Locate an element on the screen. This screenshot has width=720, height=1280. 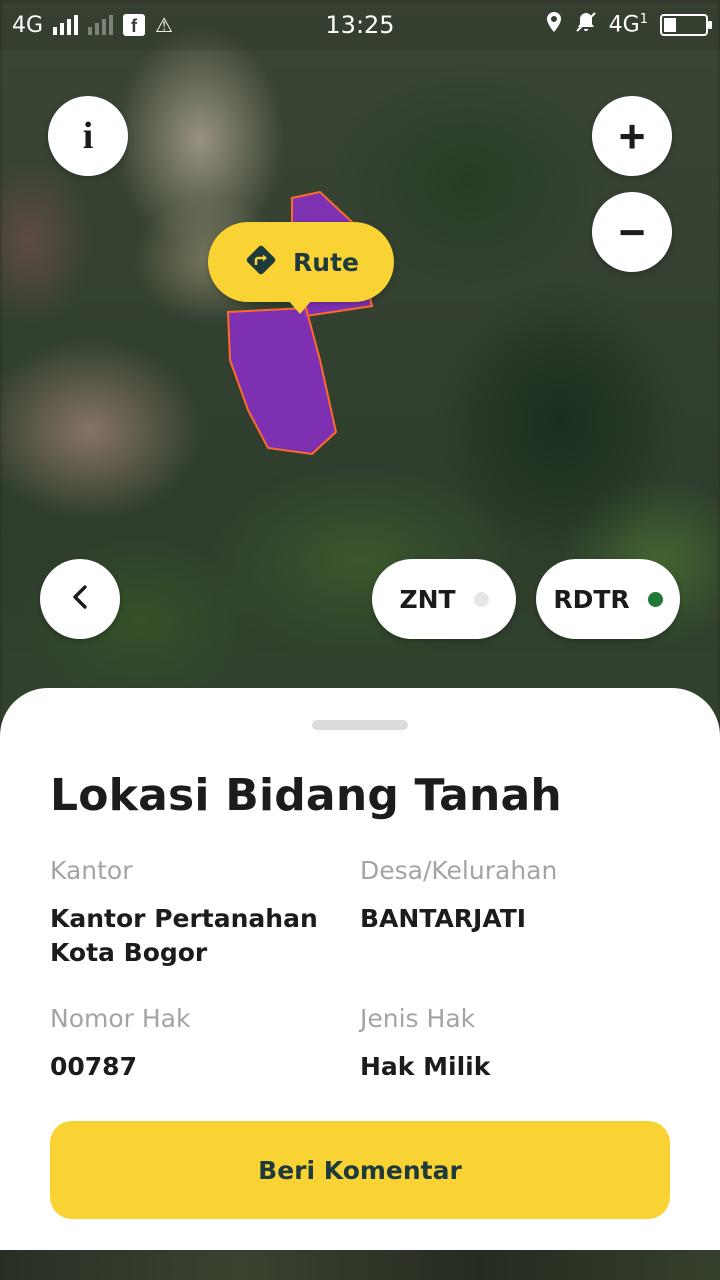
info-button: i is located at coordinates (88, 136).